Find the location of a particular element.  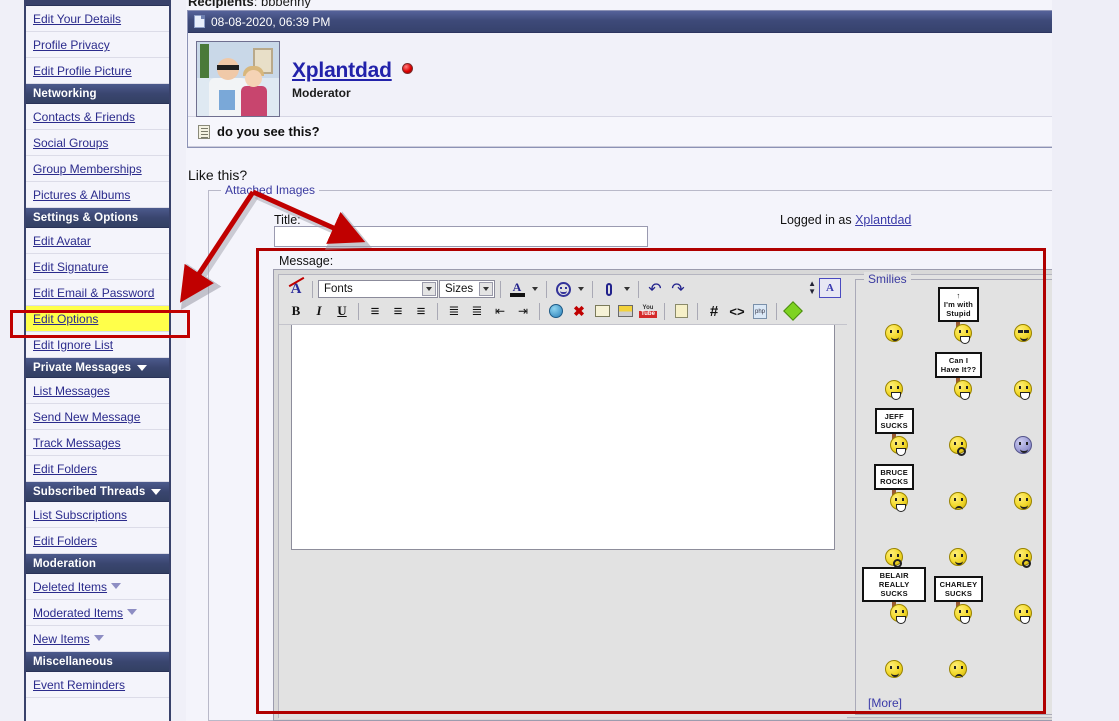

expand-collapse-icon: ▲ ▼ is located at coordinates (812, 287).